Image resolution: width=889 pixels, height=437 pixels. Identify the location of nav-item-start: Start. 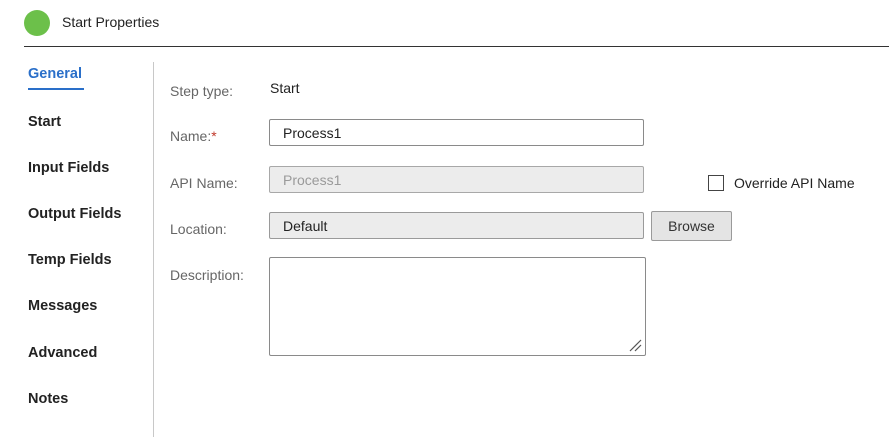
(44, 122).